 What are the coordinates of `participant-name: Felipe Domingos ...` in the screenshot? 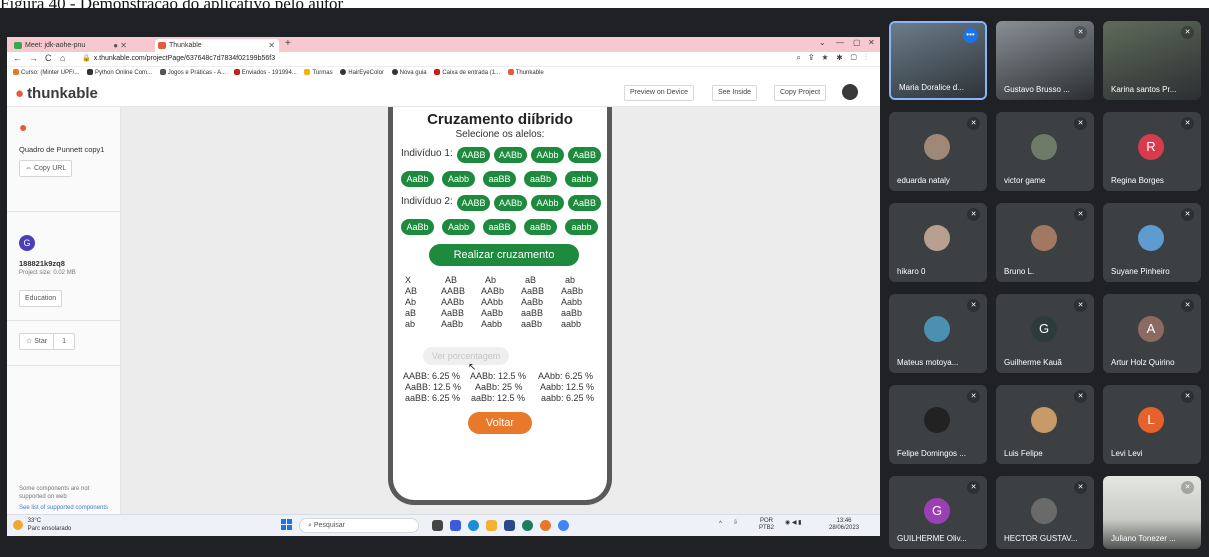 It's located at (931, 453).